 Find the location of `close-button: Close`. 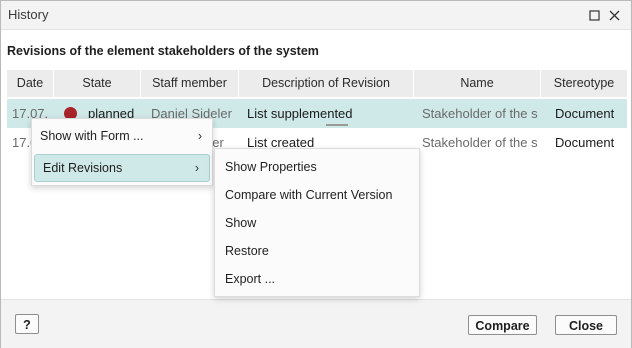

close-button: Close is located at coordinates (586, 325).